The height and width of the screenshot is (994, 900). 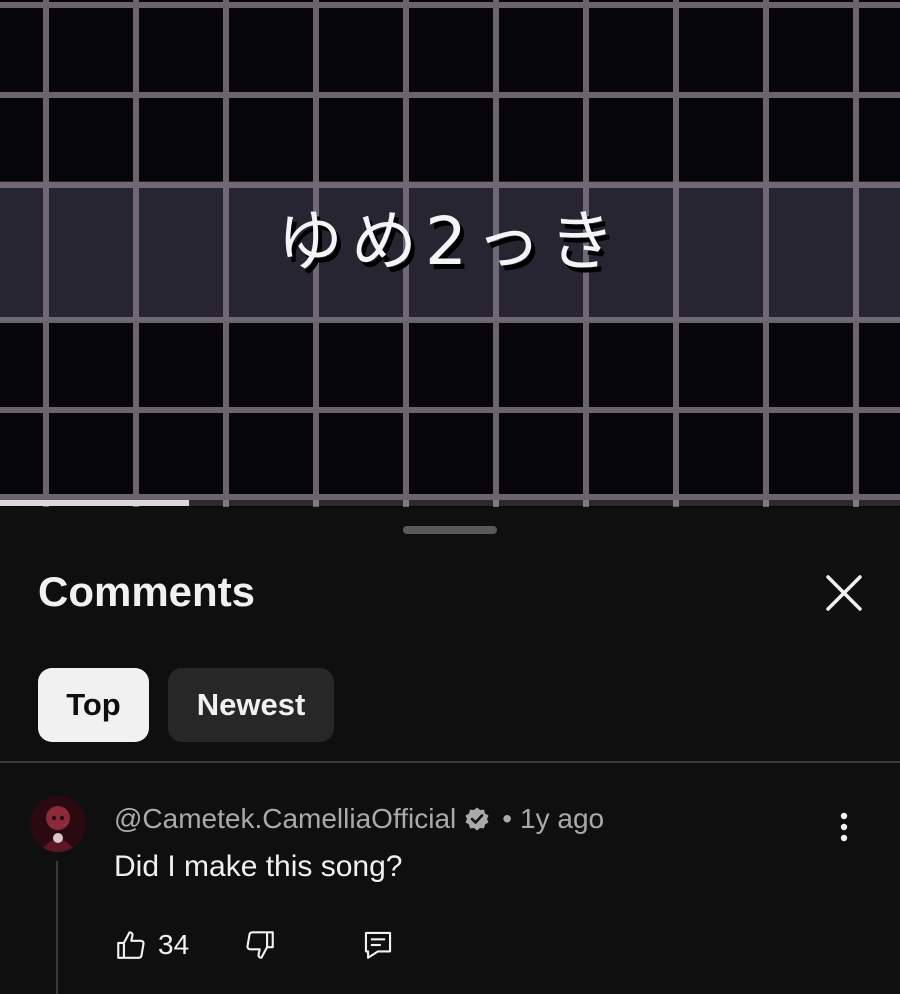 I want to click on more-vert-icon, so click(x=844, y=827).